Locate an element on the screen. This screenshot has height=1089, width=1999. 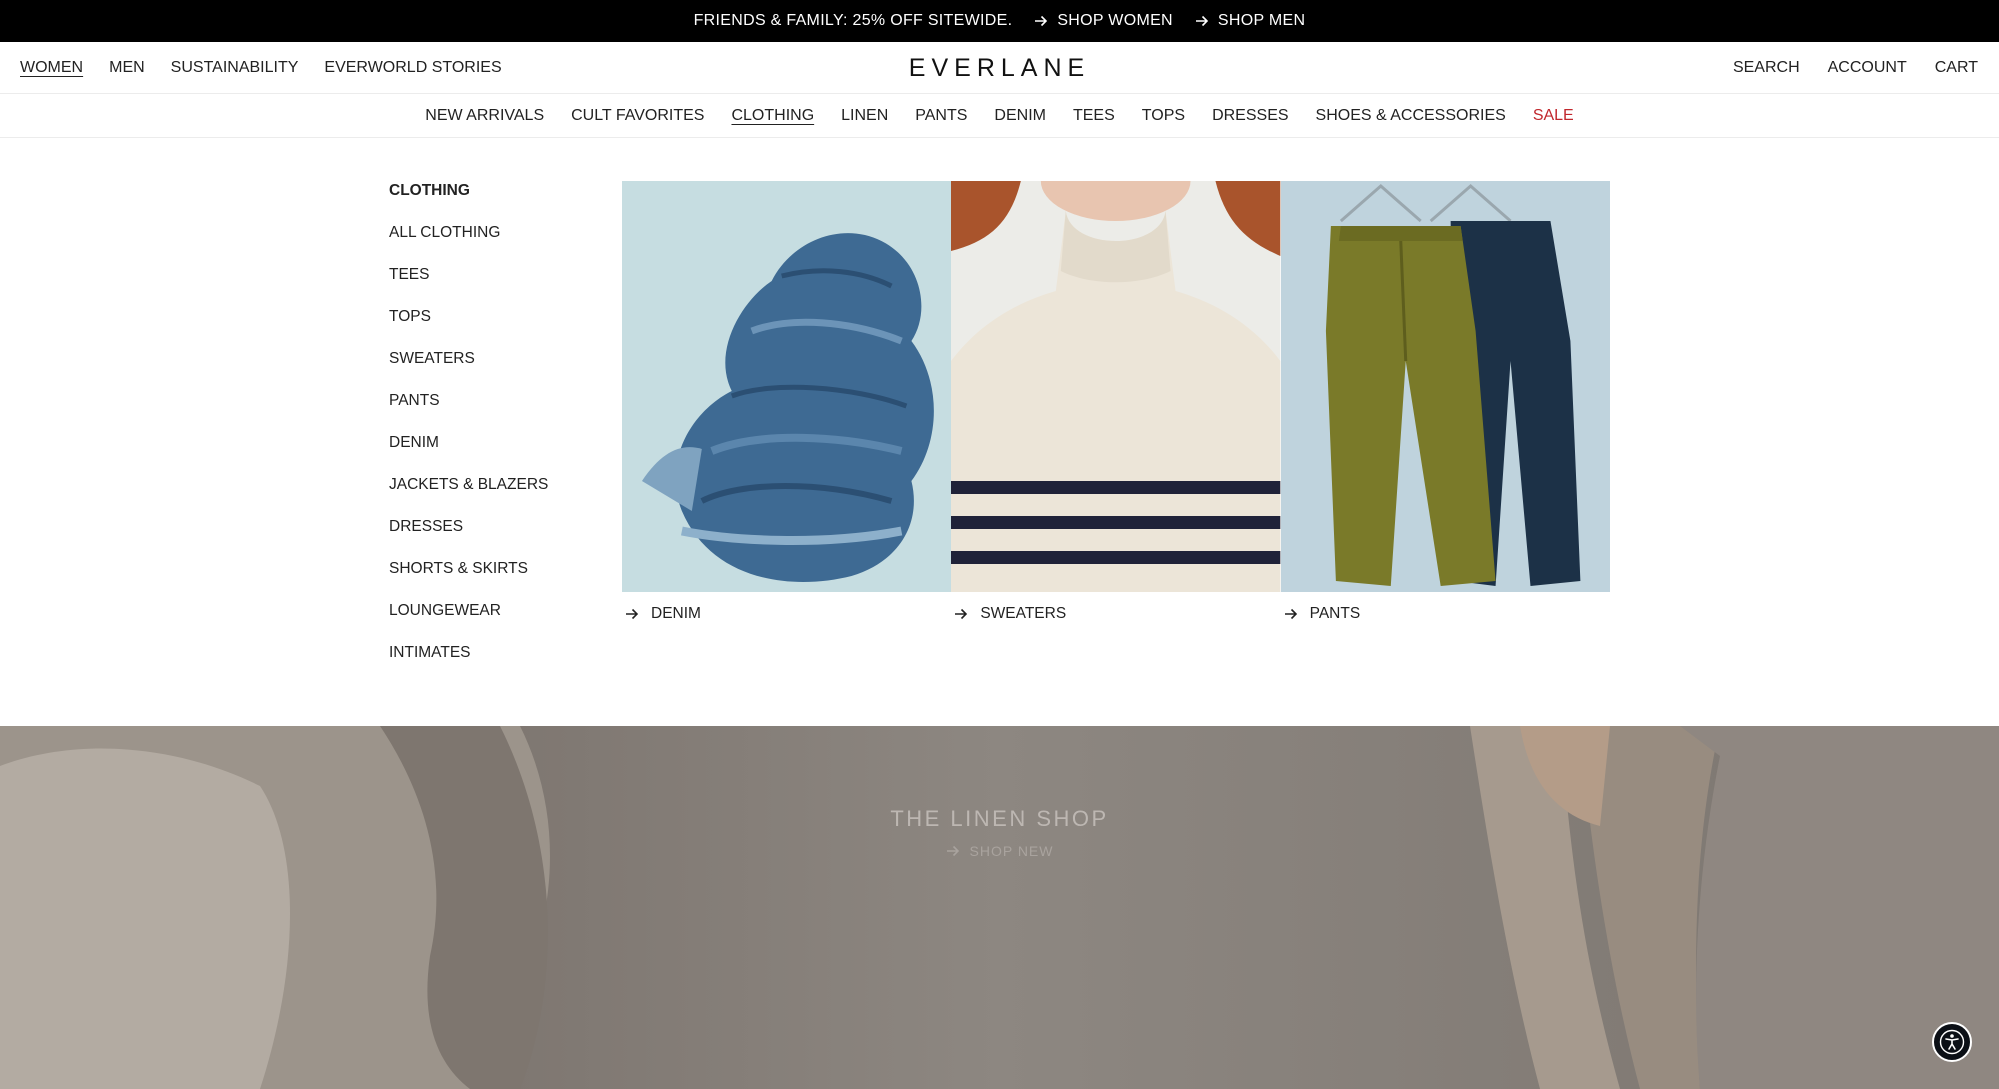
submenu-item-loungewear: LOUNGEWEAR is located at coordinates (468, 610).